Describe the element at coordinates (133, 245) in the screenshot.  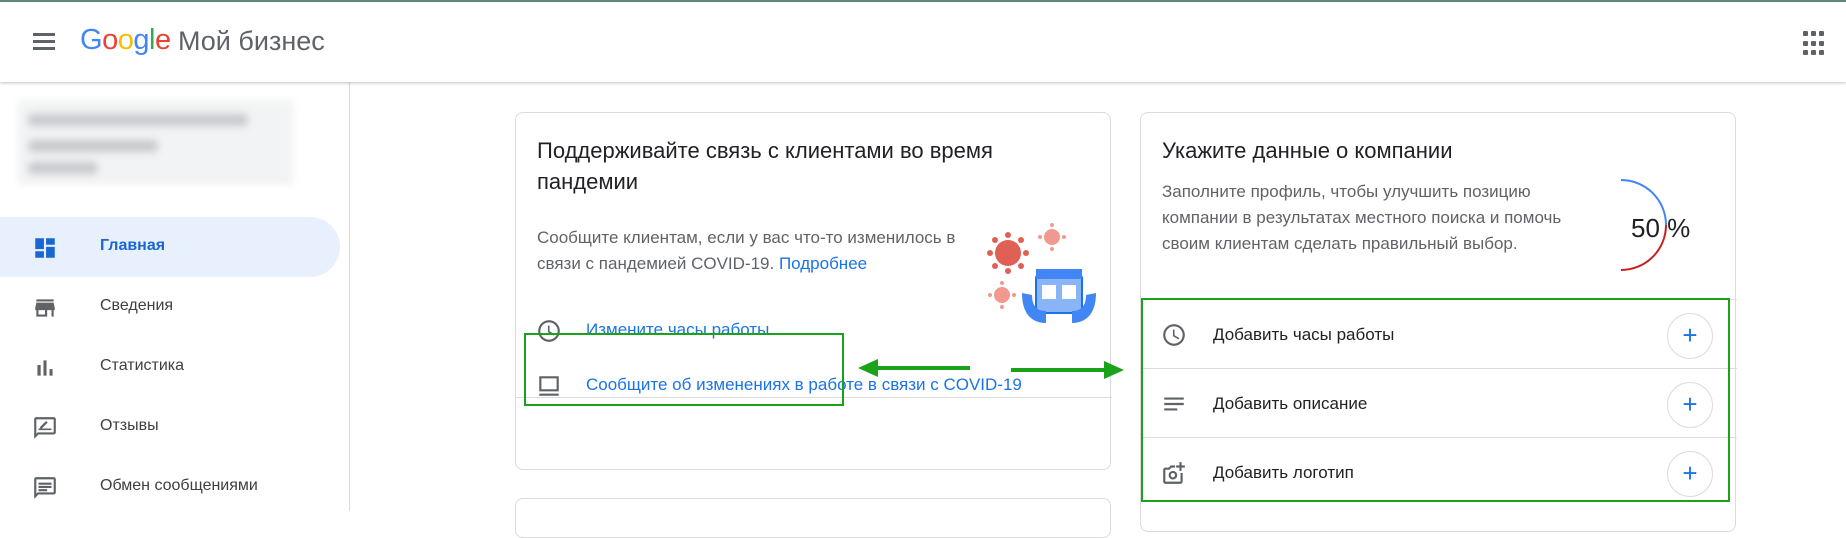
I see `sidebar-item-label: Главная` at that location.